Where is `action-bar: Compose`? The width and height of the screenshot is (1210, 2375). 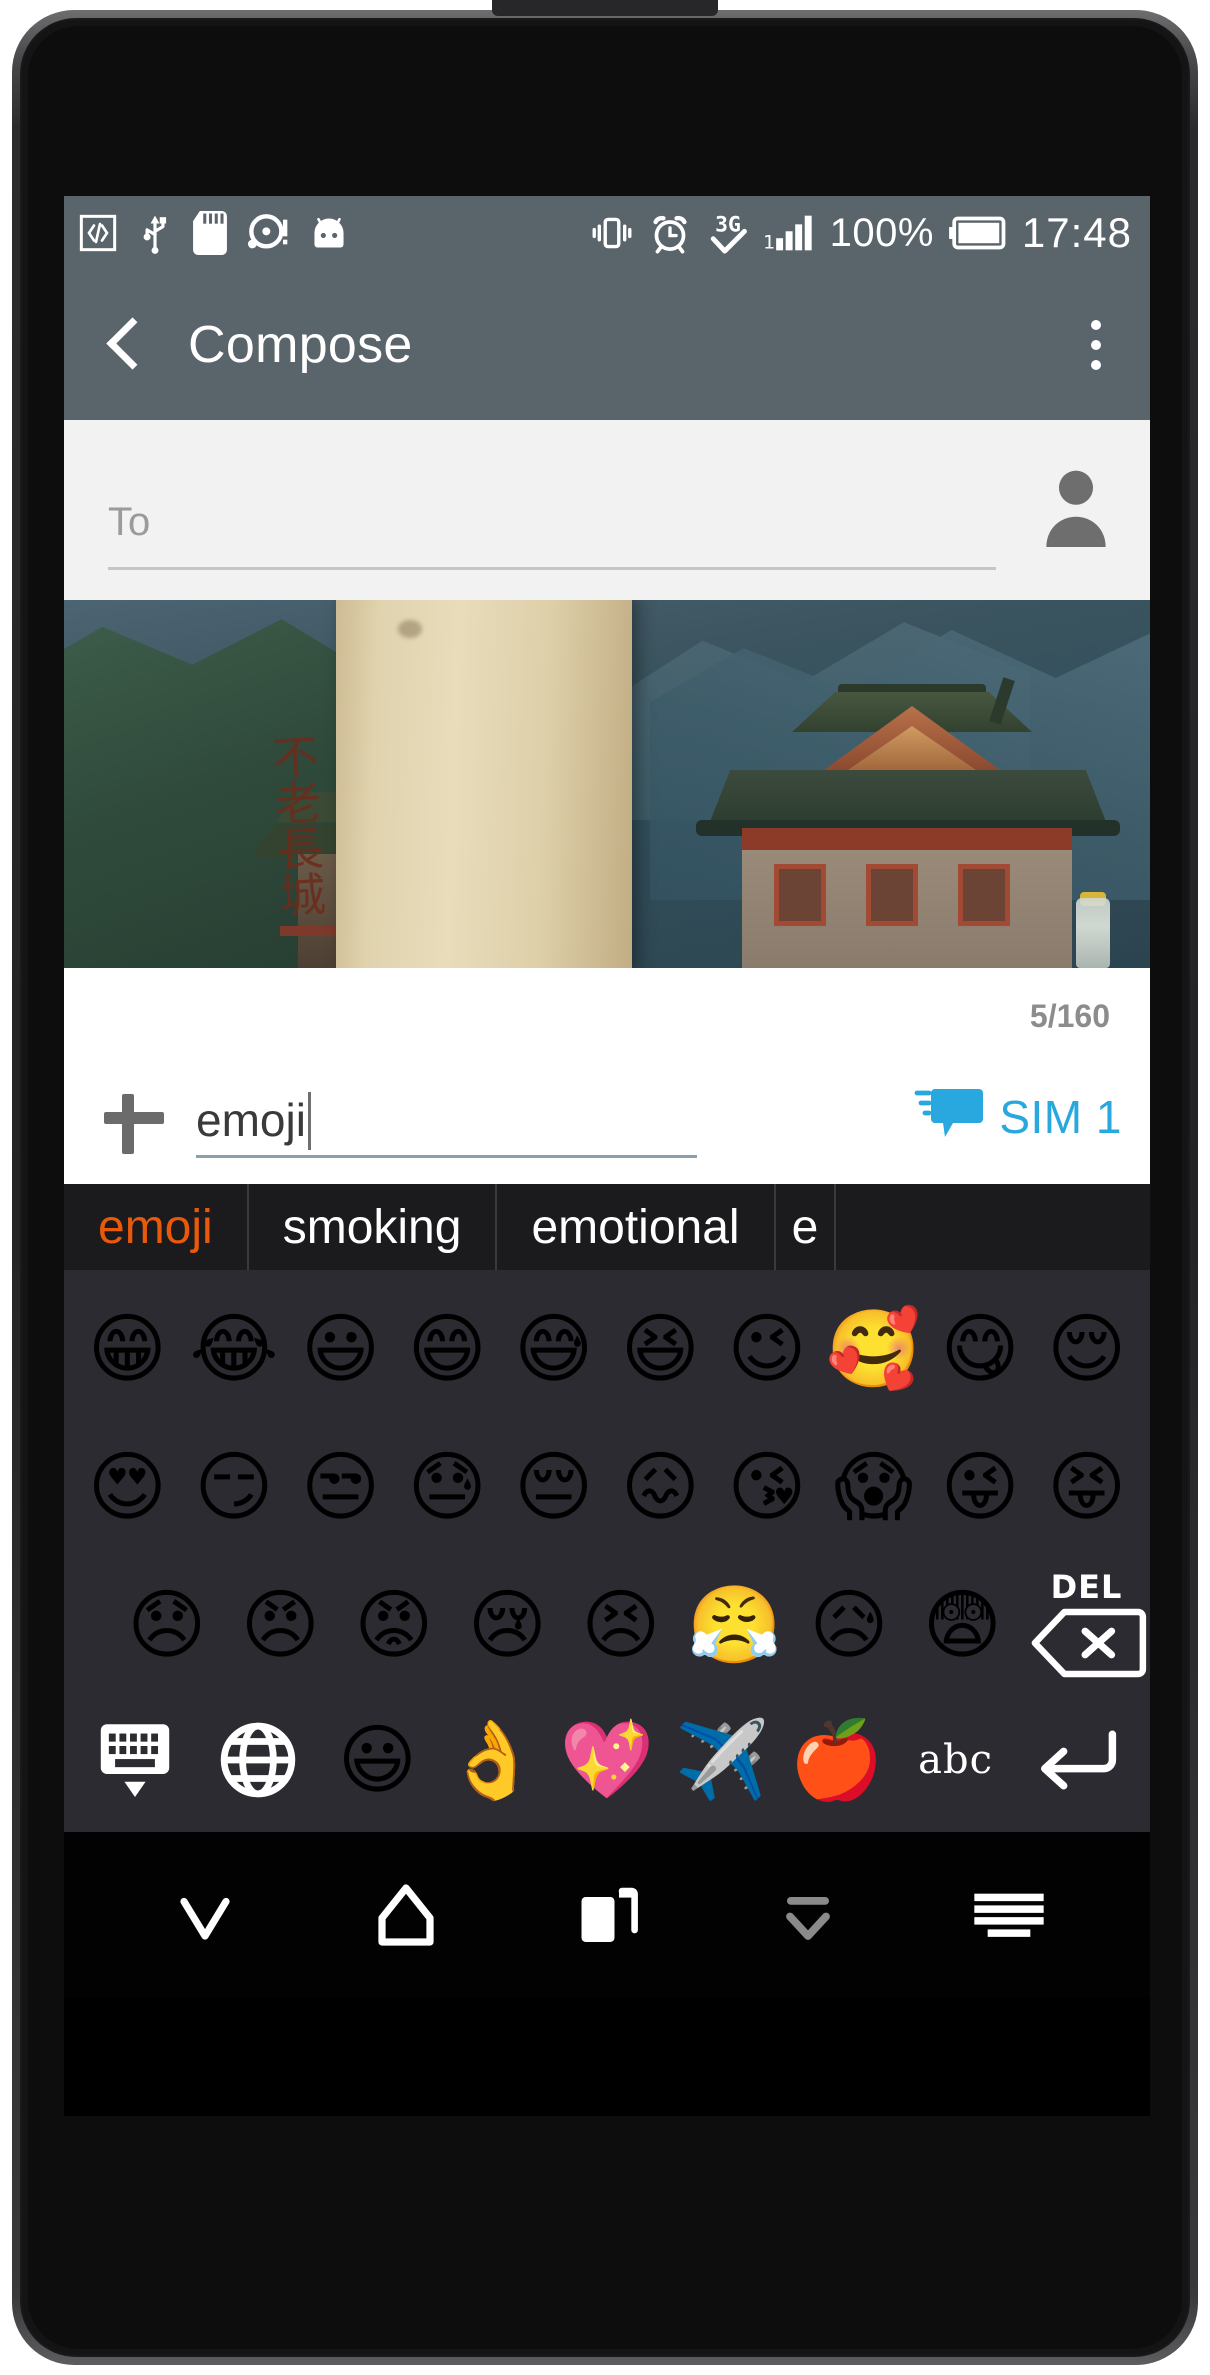 action-bar: Compose is located at coordinates (607, 345).